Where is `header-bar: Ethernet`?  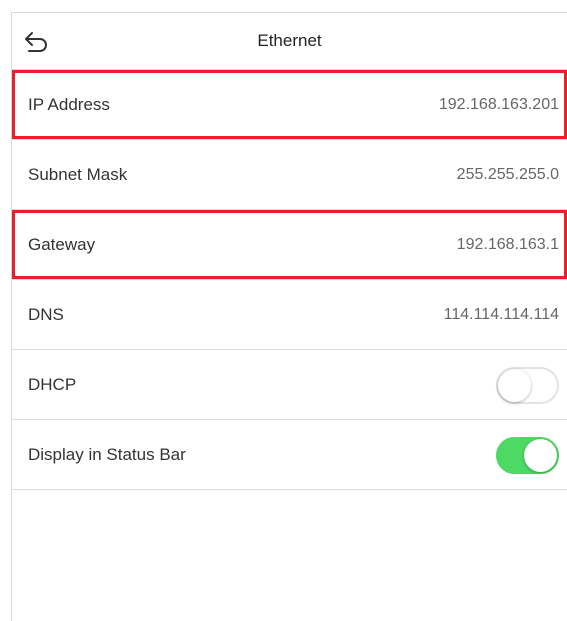 header-bar: Ethernet is located at coordinates (289, 41).